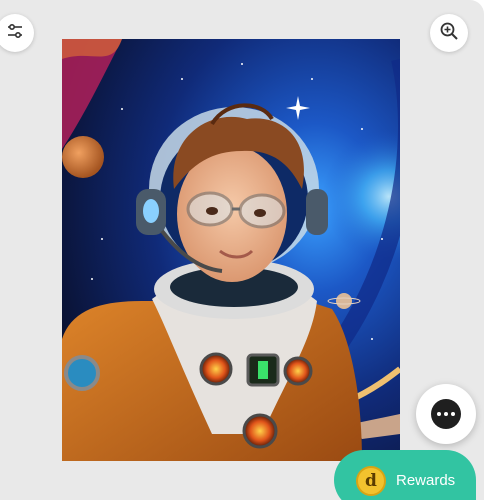 The width and height of the screenshot is (497, 500). I want to click on zoom-in-icon, so click(449, 33).